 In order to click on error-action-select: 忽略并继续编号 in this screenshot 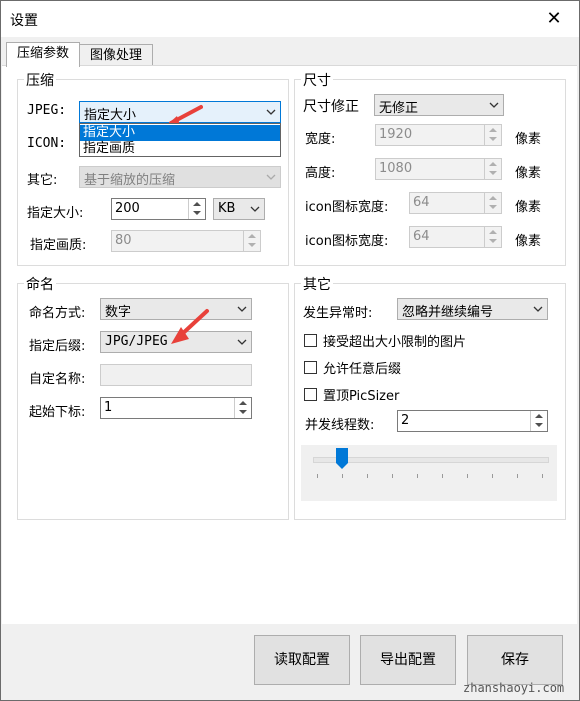, I will do `click(472, 309)`.